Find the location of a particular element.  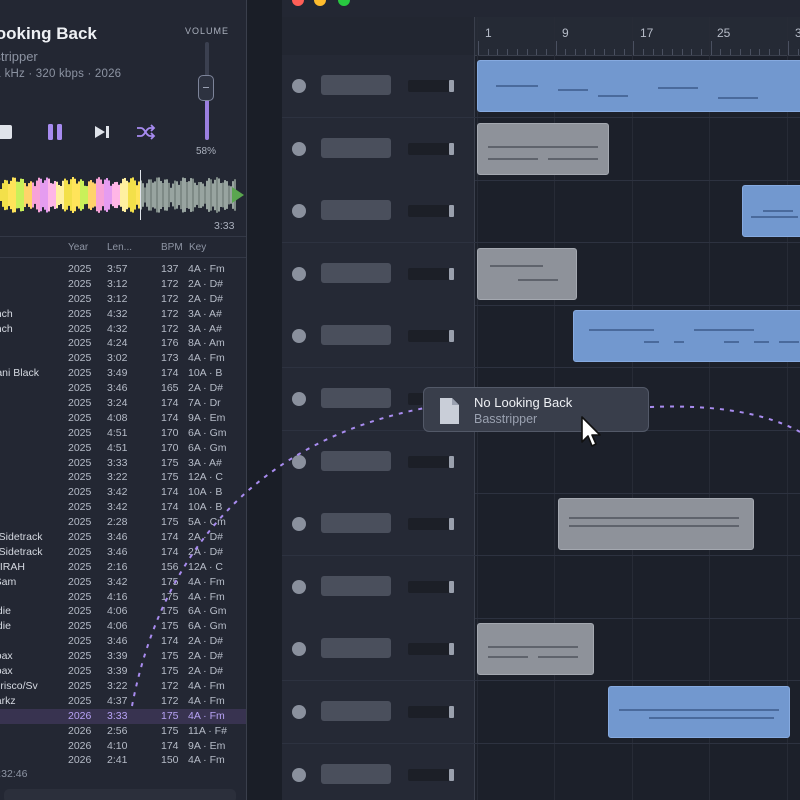

track-row: /Jelani Black 2025 3:49 174 10A · B is located at coordinates (123, 373).